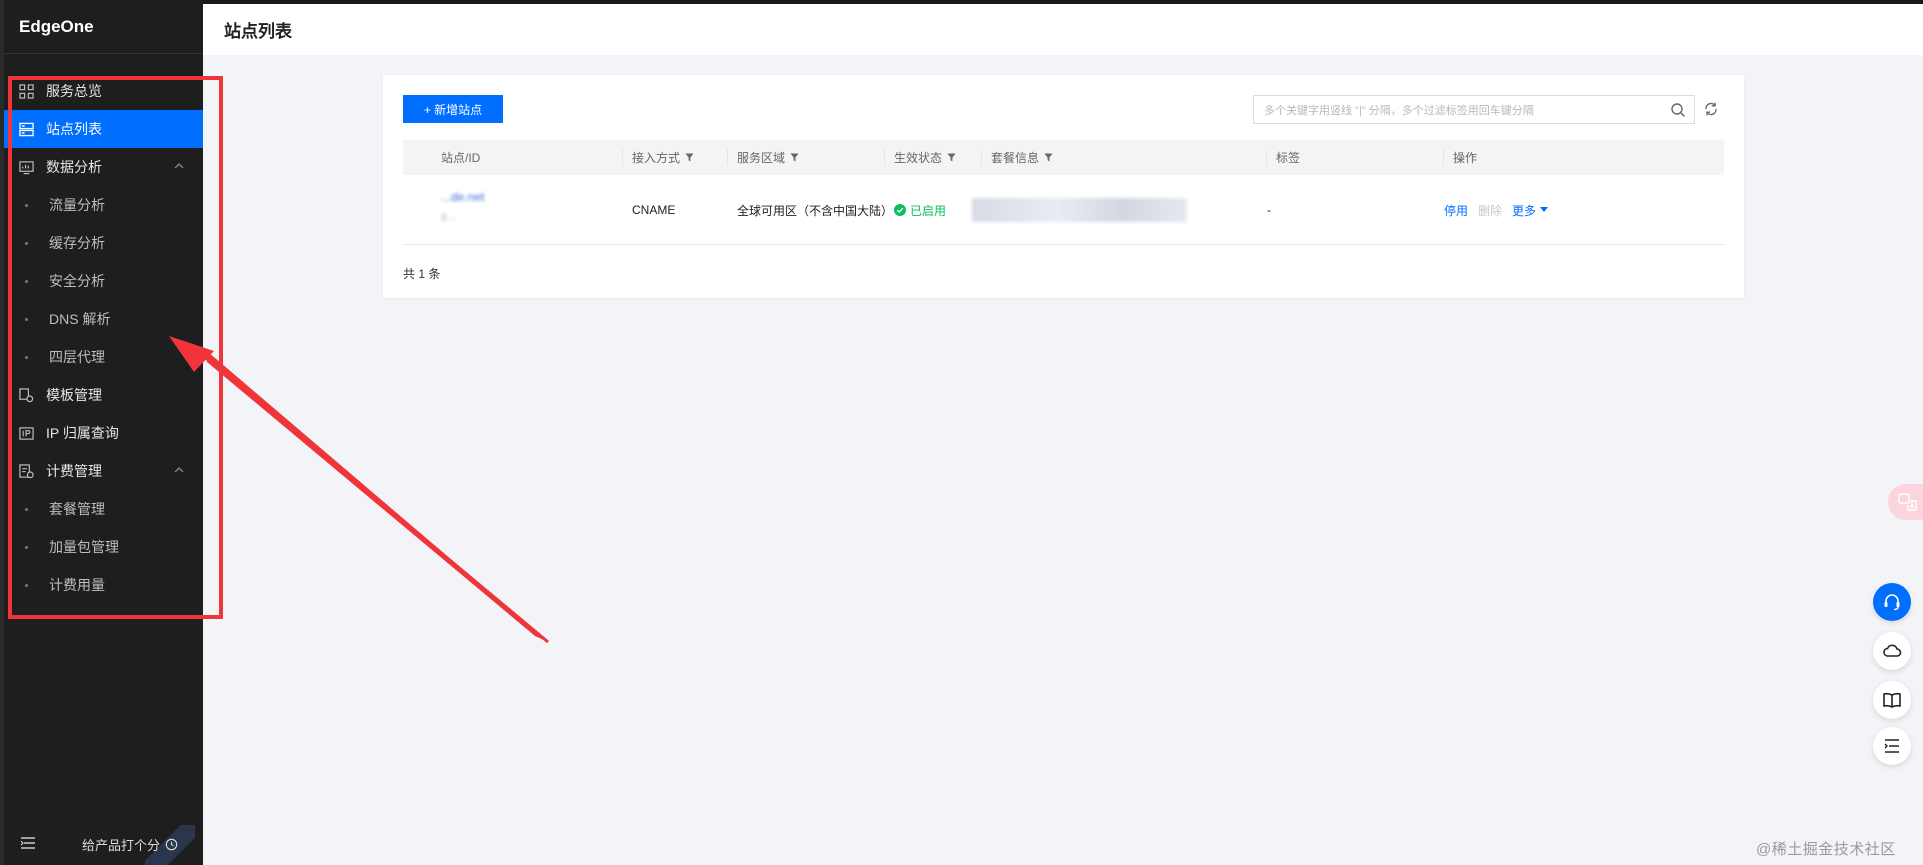 The image size is (1923, 865). What do you see at coordinates (80, 319) in the screenshot?
I see `sidebar-item-label: DNS 解析` at bounding box center [80, 319].